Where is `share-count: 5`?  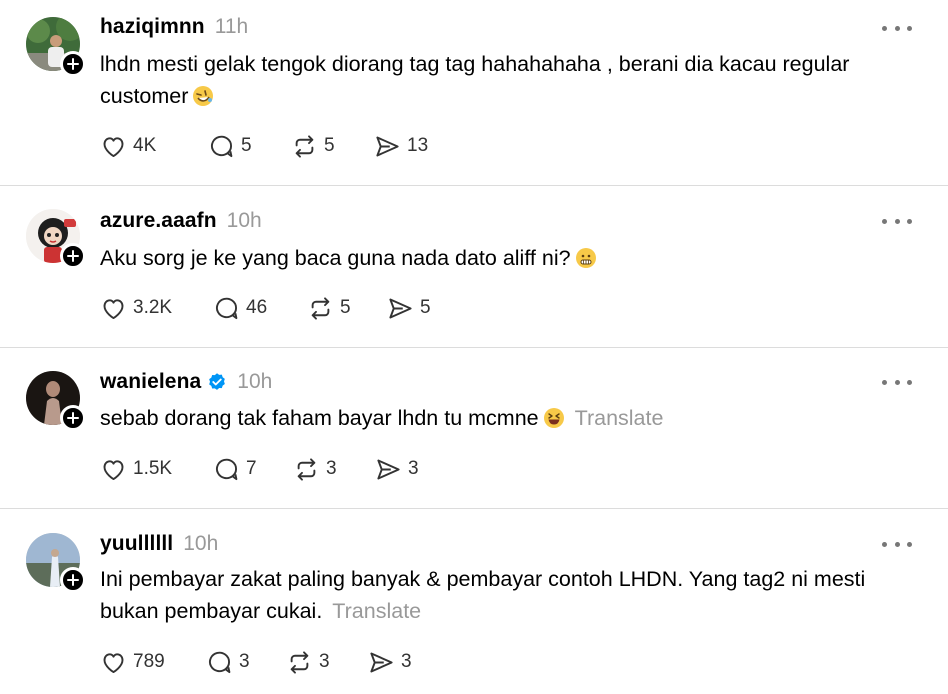
share-count: 5 is located at coordinates (425, 307).